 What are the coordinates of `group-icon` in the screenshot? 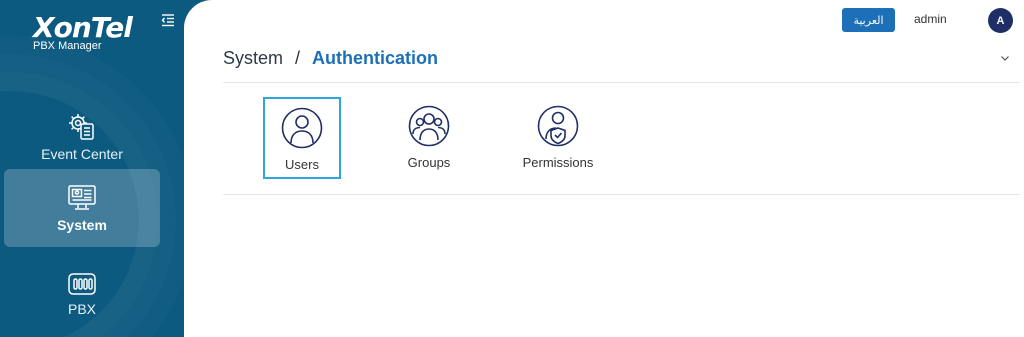 It's located at (429, 126).